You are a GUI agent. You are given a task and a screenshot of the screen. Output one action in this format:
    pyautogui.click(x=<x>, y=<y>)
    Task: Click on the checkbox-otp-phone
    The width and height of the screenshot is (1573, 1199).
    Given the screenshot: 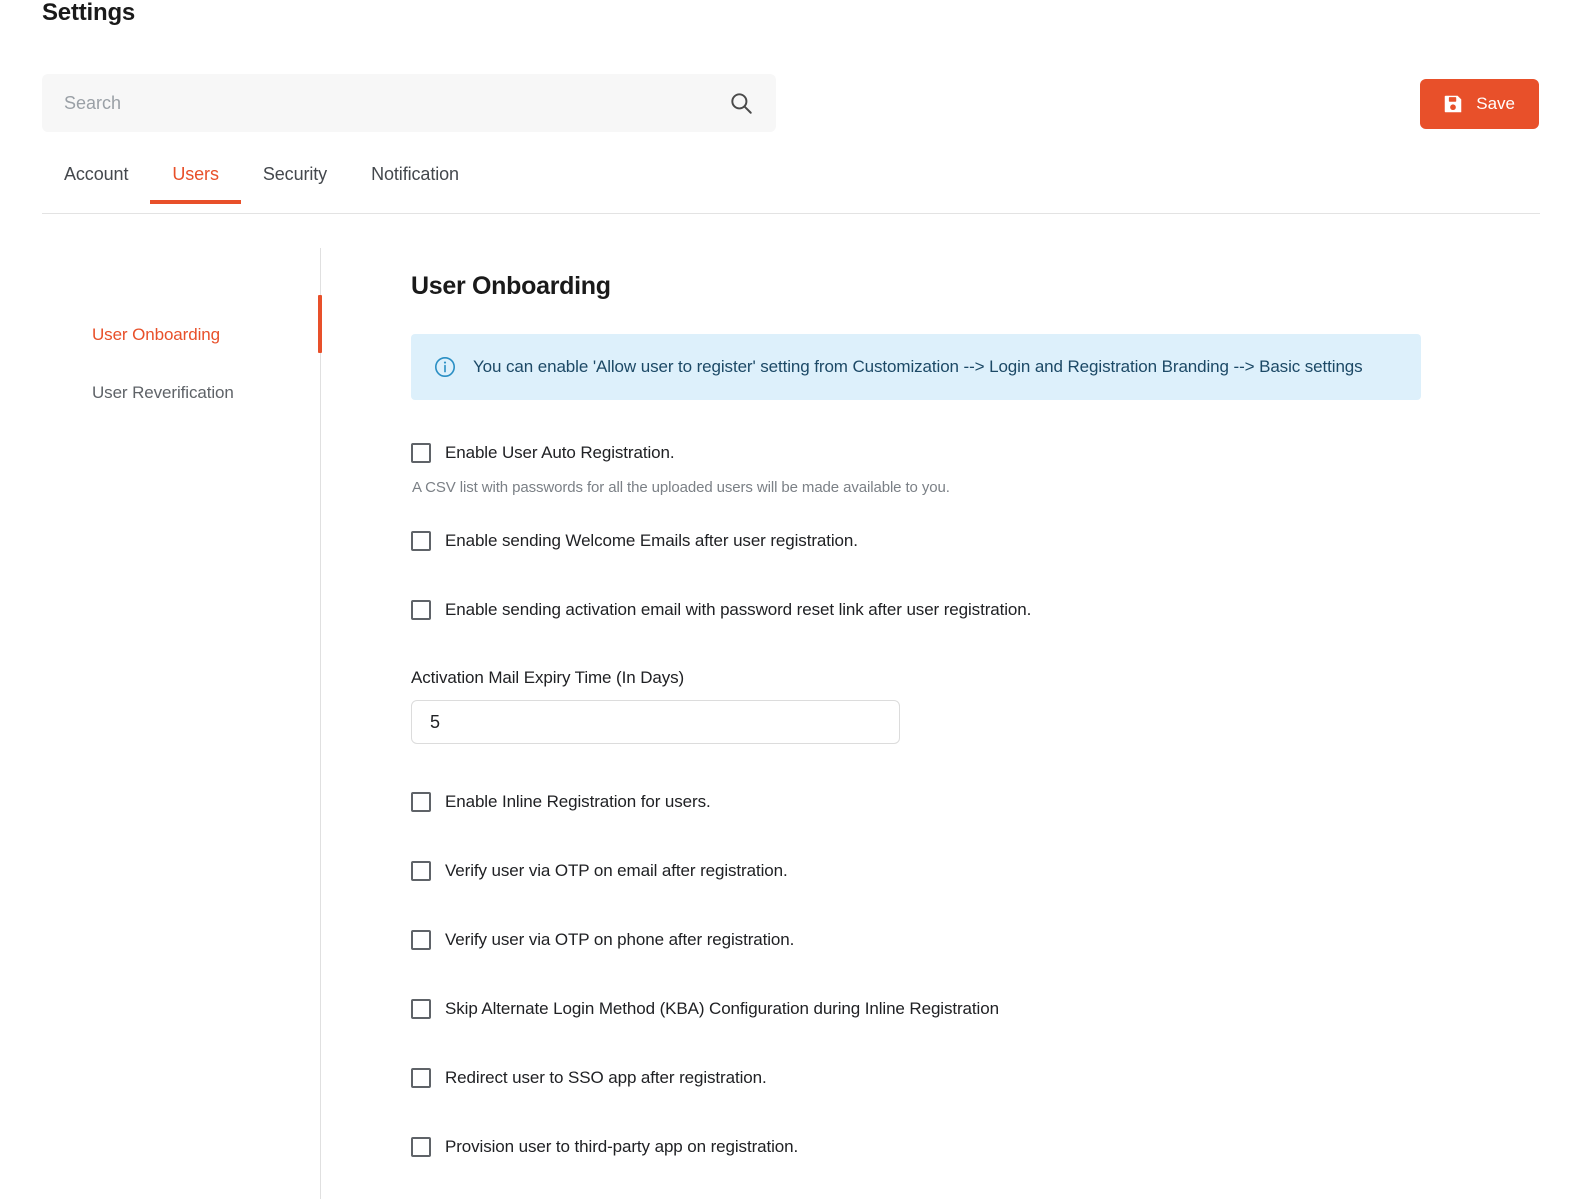 What is the action you would take?
    pyautogui.click(x=421, y=940)
    